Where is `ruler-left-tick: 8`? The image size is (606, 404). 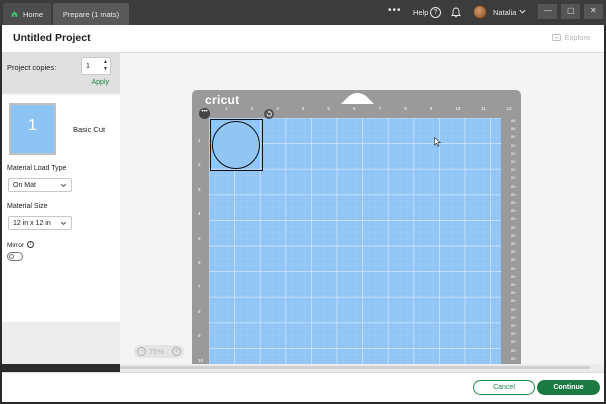
ruler-left-tick: 8 is located at coordinates (199, 311).